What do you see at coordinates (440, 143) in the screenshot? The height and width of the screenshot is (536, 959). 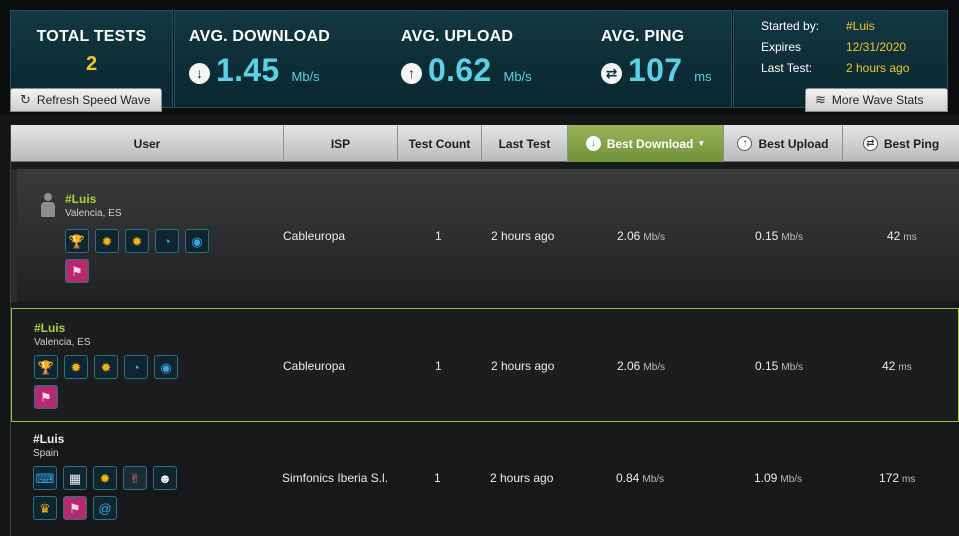 I see `column-header-test-count: Test Count` at bounding box center [440, 143].